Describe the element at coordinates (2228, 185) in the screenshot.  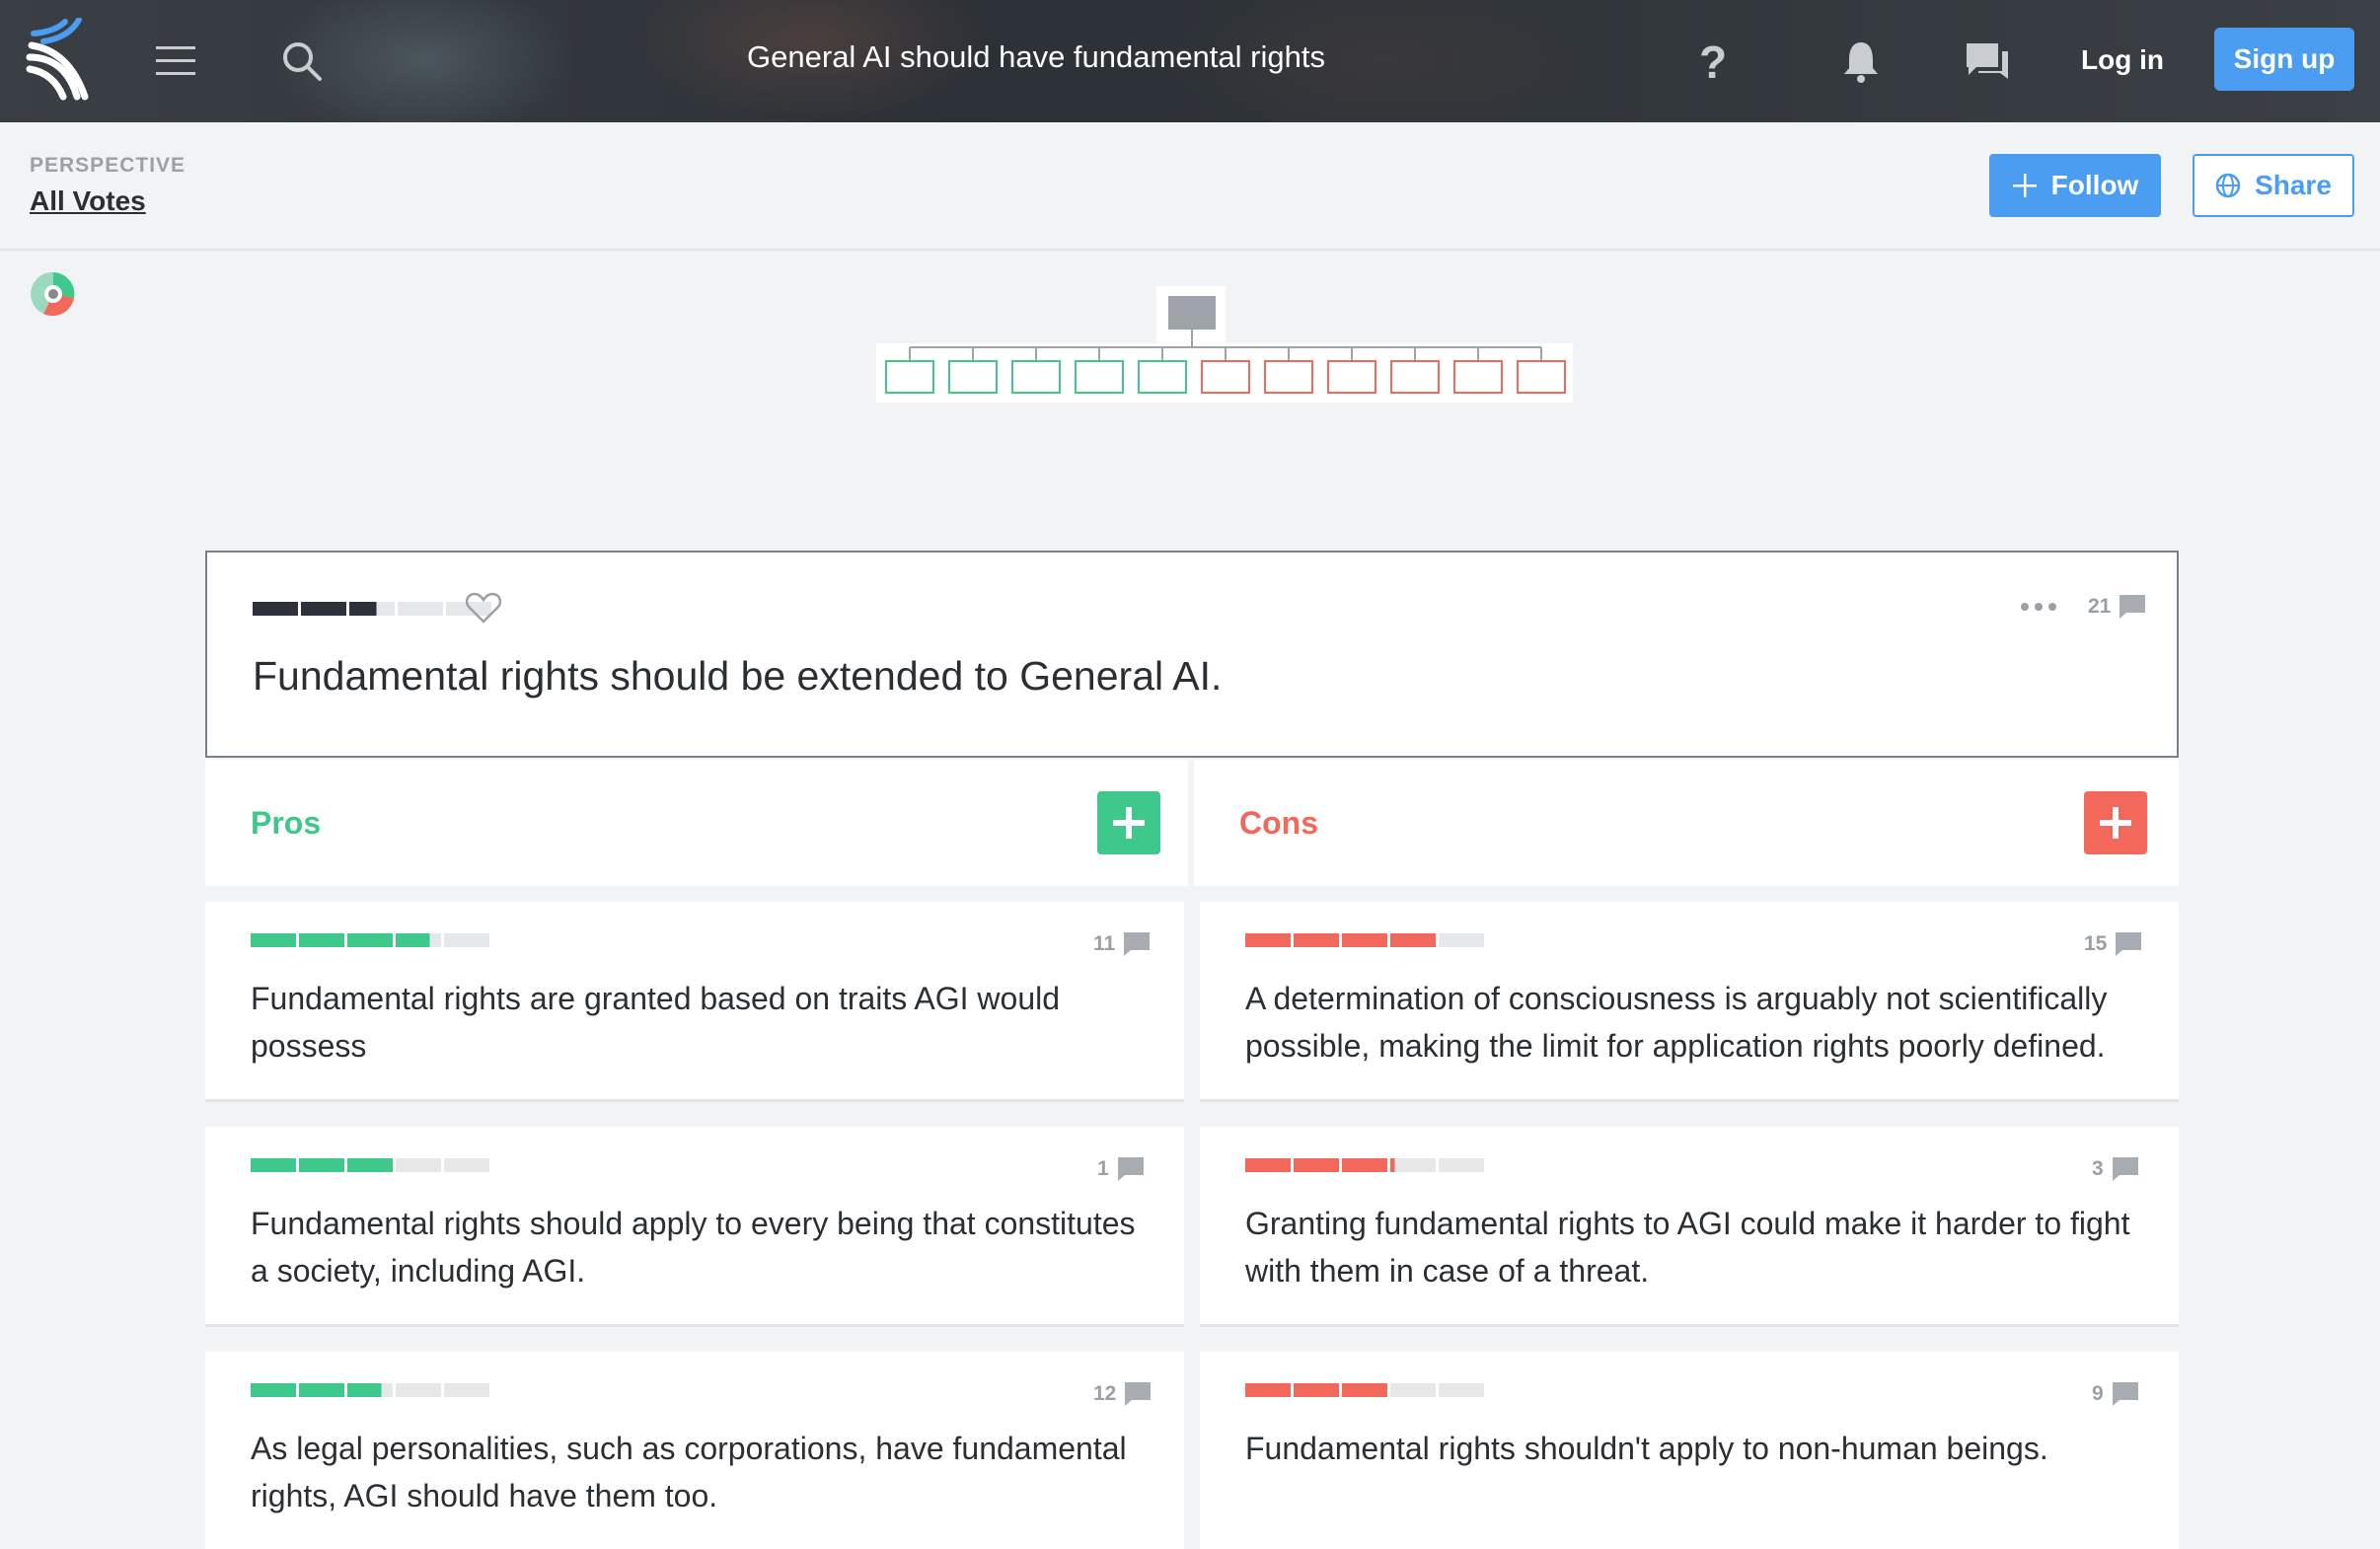
I see `globe-icon` at that location.